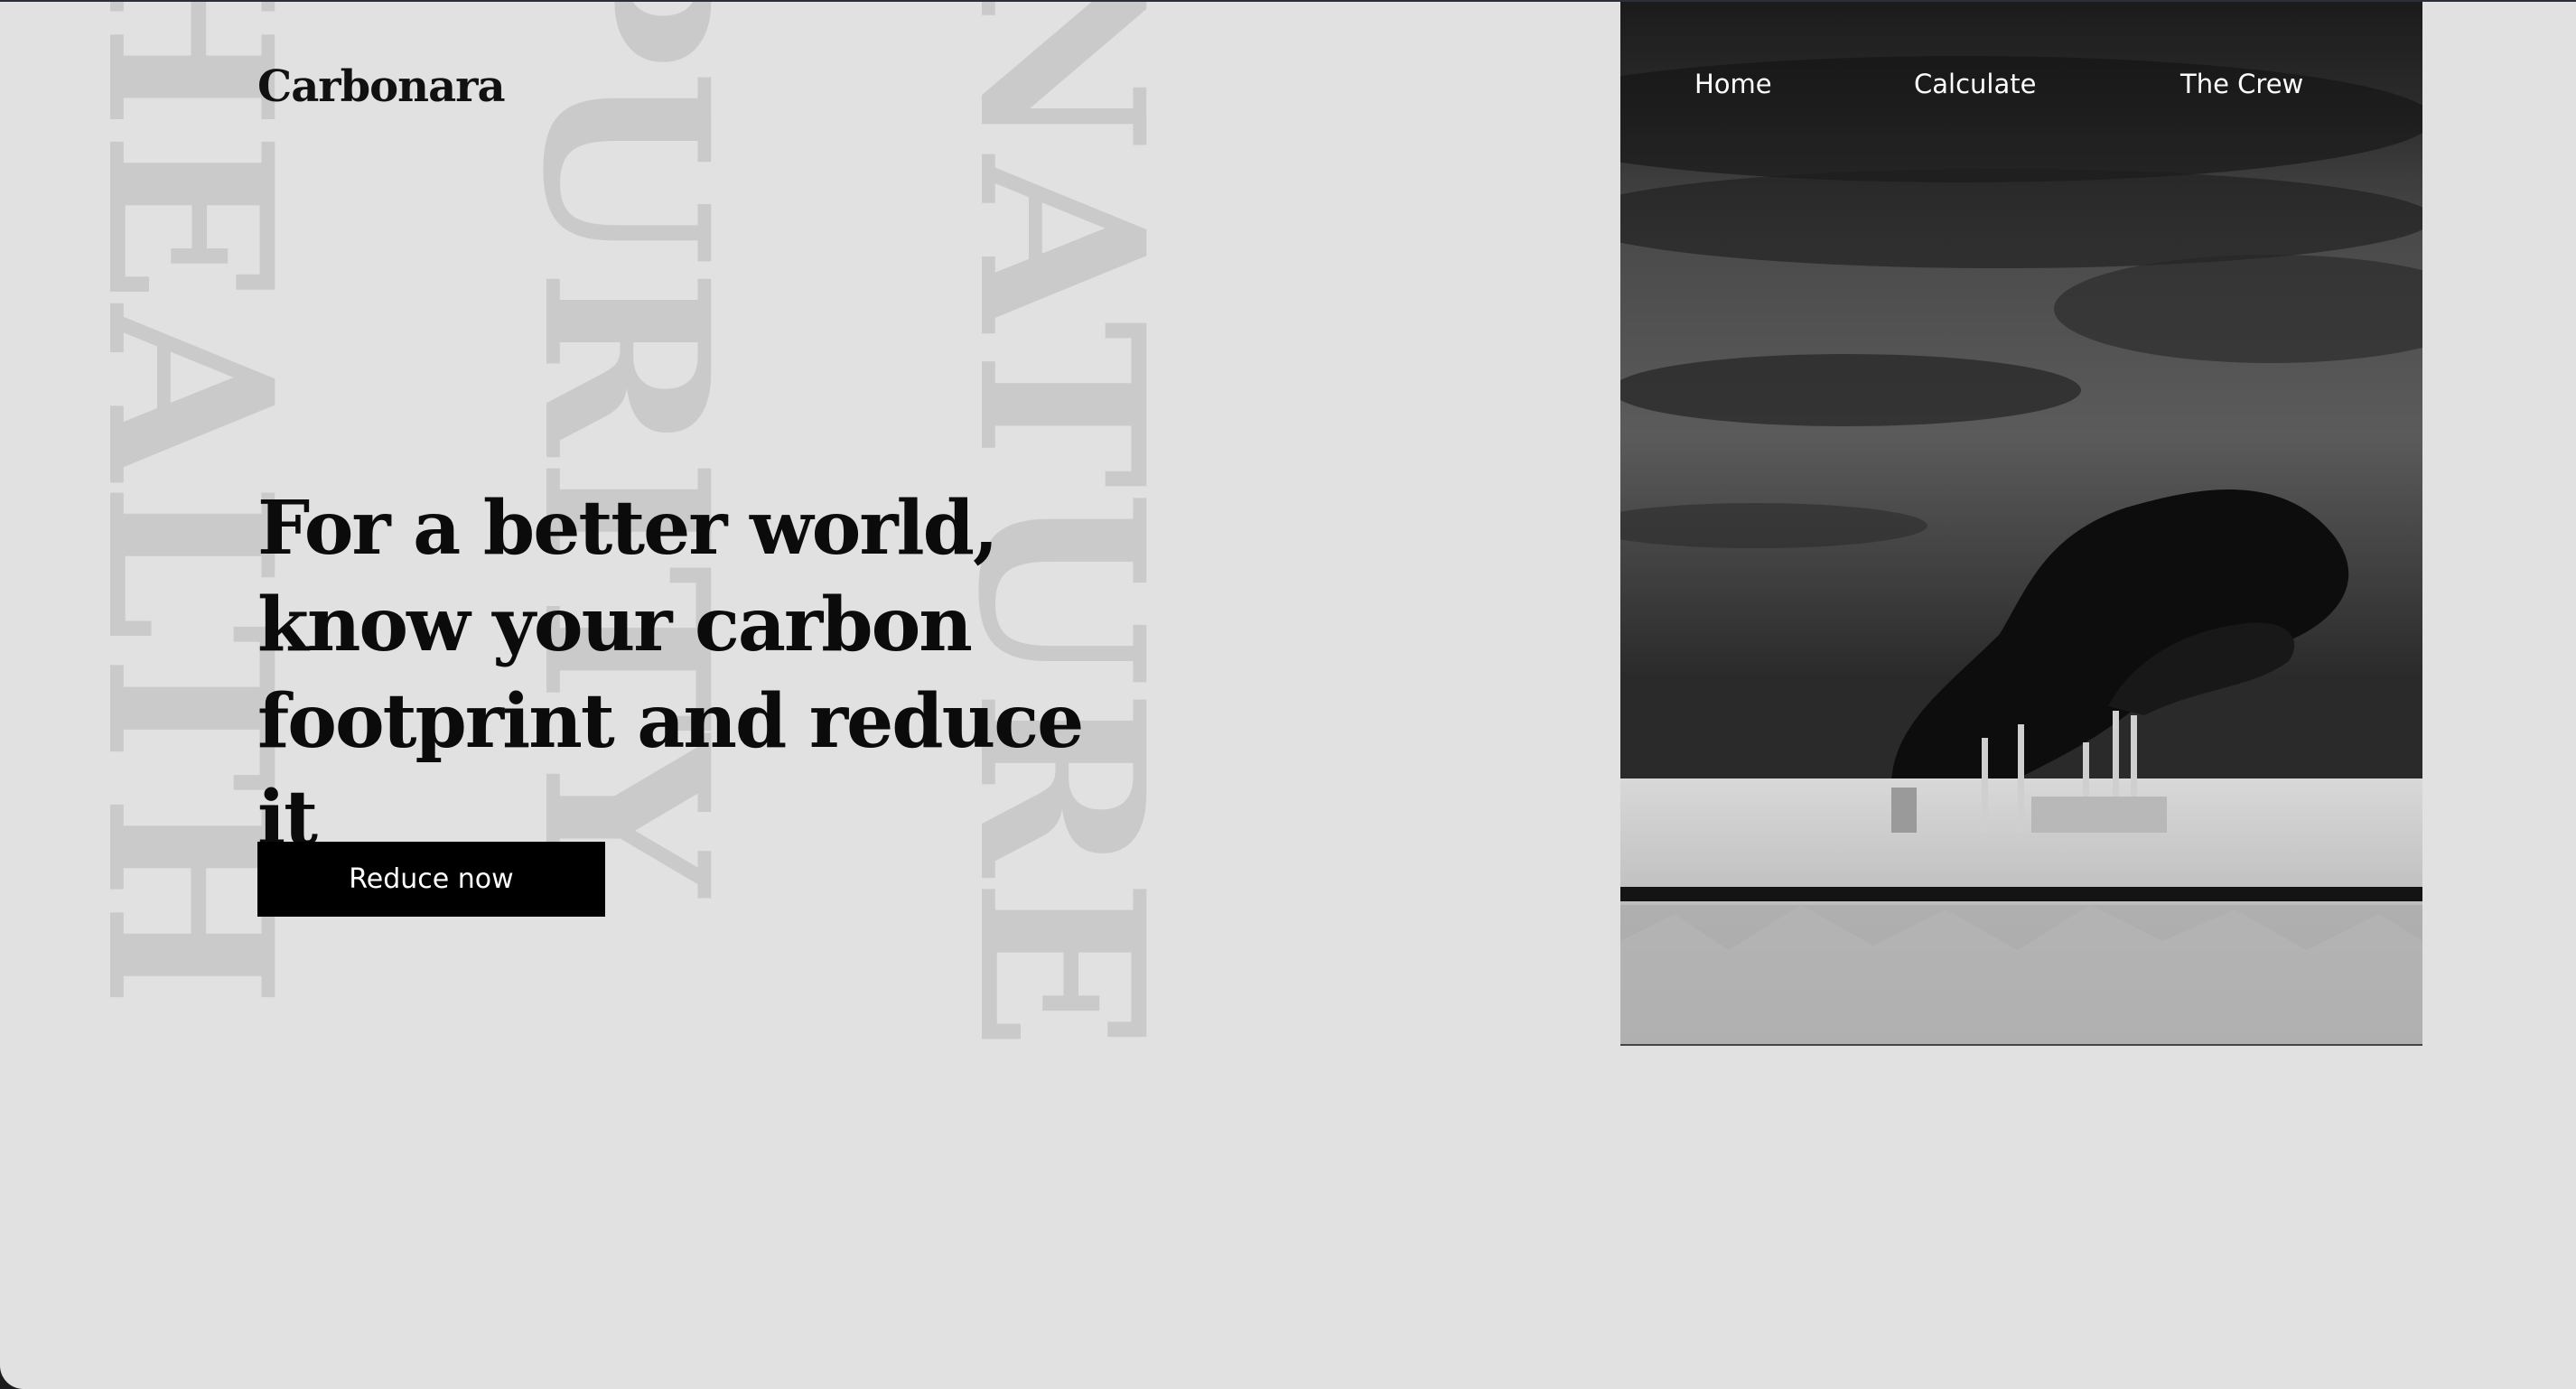  I want to click on nav-home-link: Home, so click(1733, 84).